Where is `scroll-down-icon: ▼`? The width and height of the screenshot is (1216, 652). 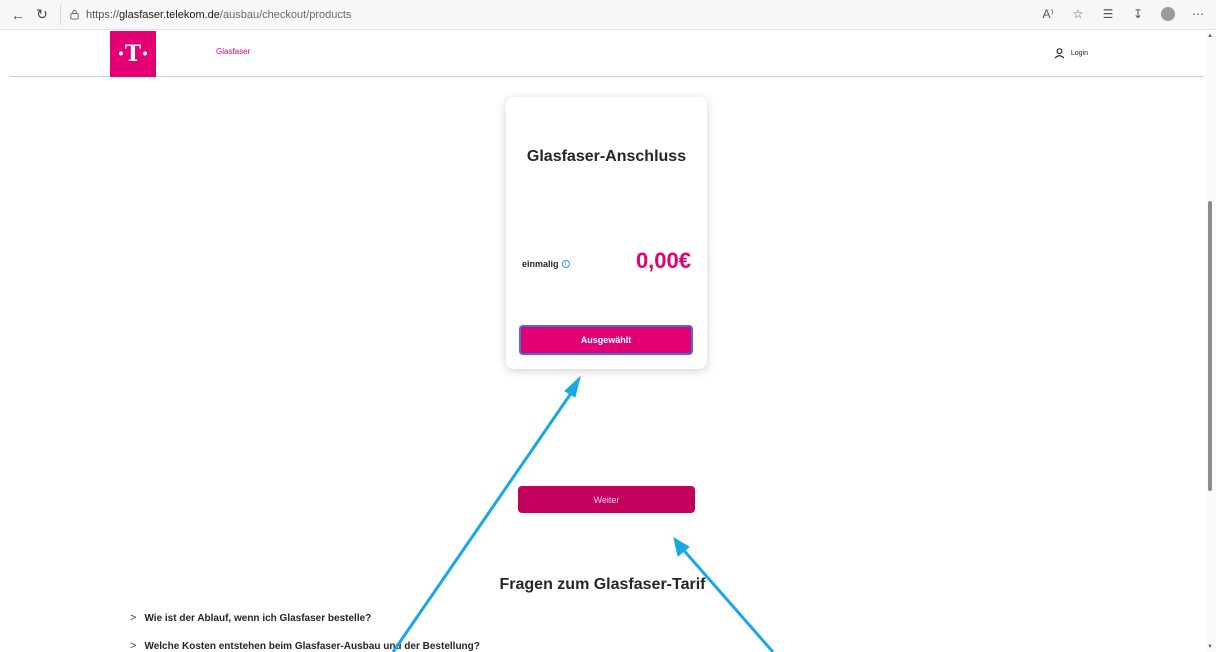
scroll-down-icon: ▼ is located at coordinates (1210, 647).